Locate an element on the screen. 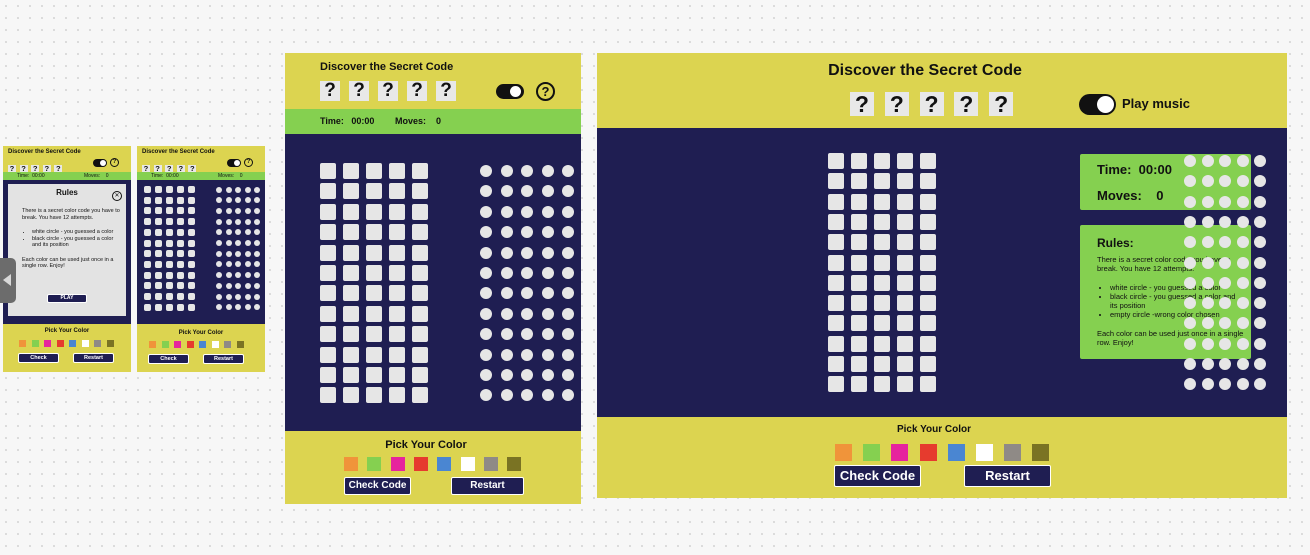  restart-button: Restart is located at coordinates (487, 486).